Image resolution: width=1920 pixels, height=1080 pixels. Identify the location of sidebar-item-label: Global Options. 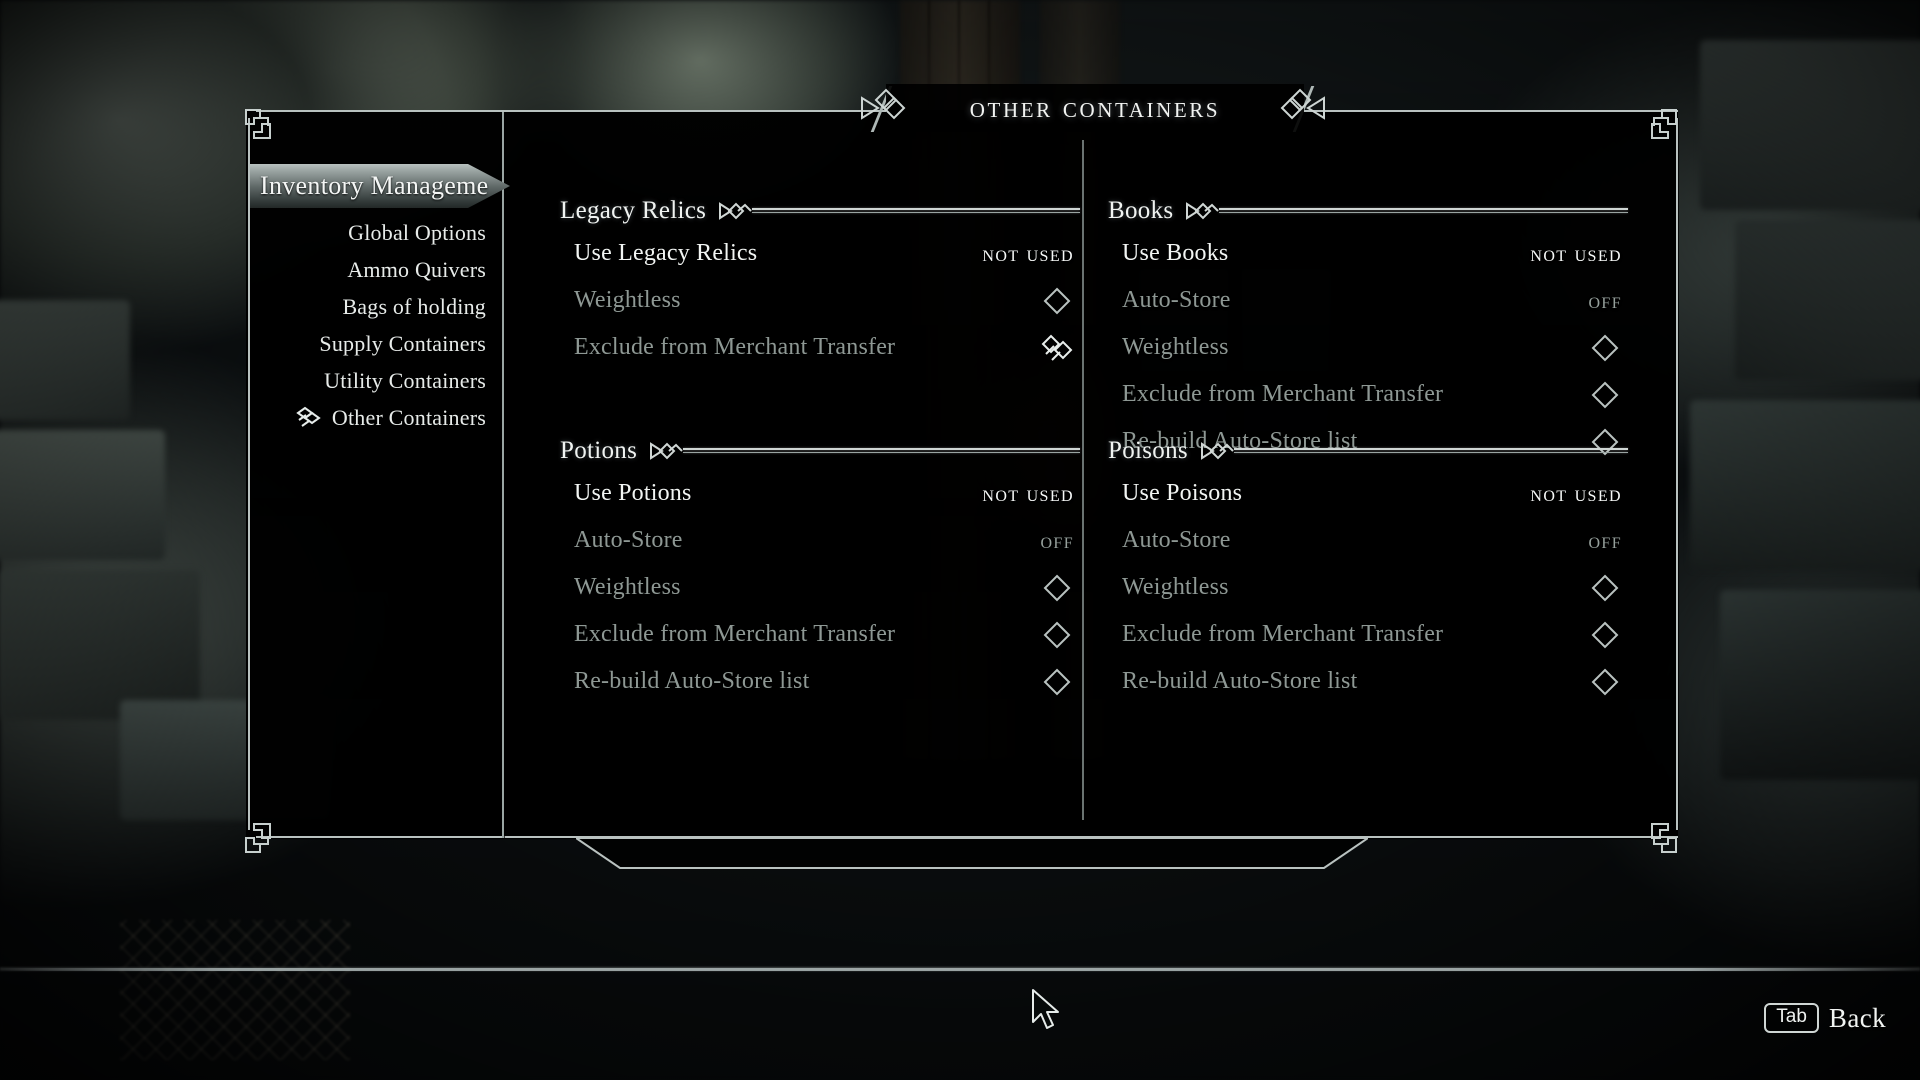
(417, 232).